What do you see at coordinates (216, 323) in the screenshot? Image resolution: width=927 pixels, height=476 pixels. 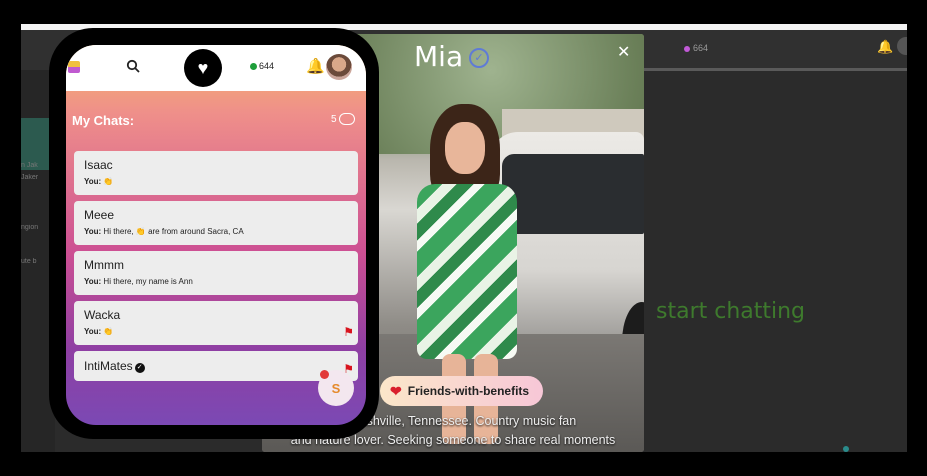 I see `chat-item-wacka: Wacka You: 👏 ⚑` at bounding box center [216, 323].